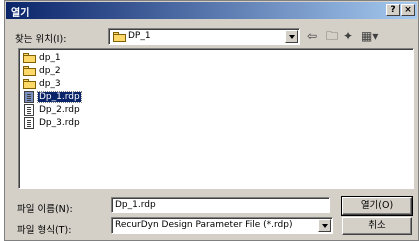 The image size is (419, 241). I want to click on list-item-label: dp_3, so click(50, 84).